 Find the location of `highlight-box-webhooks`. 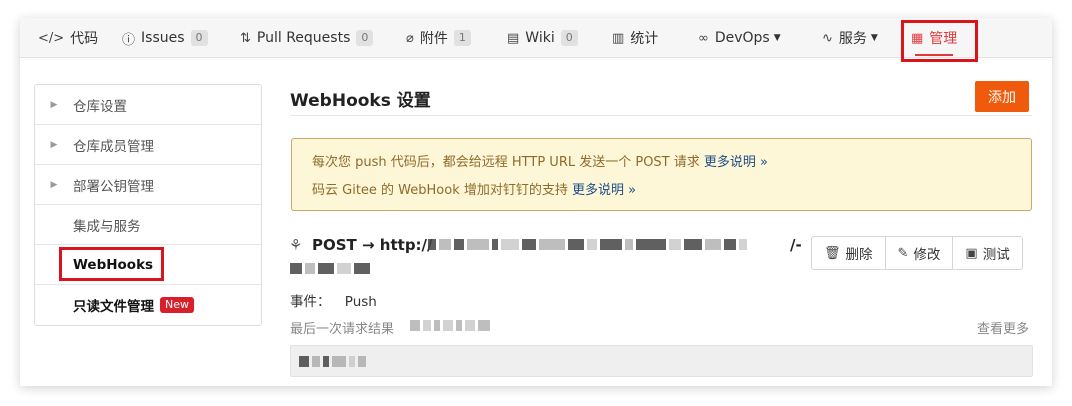

highlight-box-webhooks is located at coordinates (111, 264).